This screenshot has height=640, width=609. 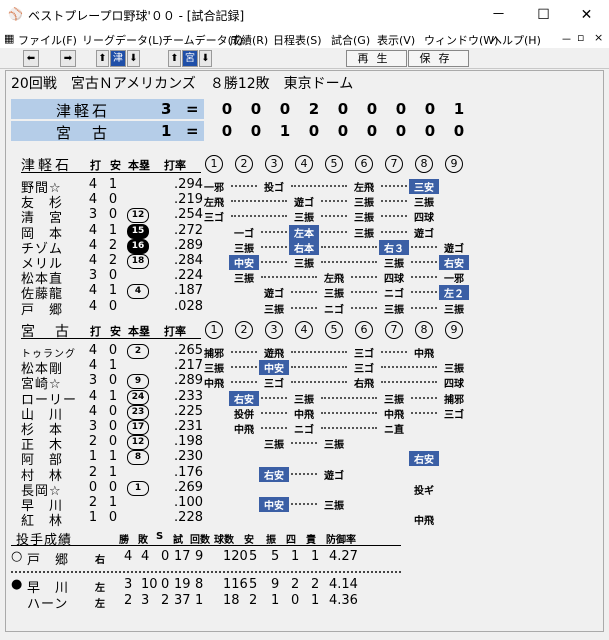 What do you see at coordinates (145, 556) in the screenshot?
I see `pitcher-l: 4` at bounding box center [145, 556].